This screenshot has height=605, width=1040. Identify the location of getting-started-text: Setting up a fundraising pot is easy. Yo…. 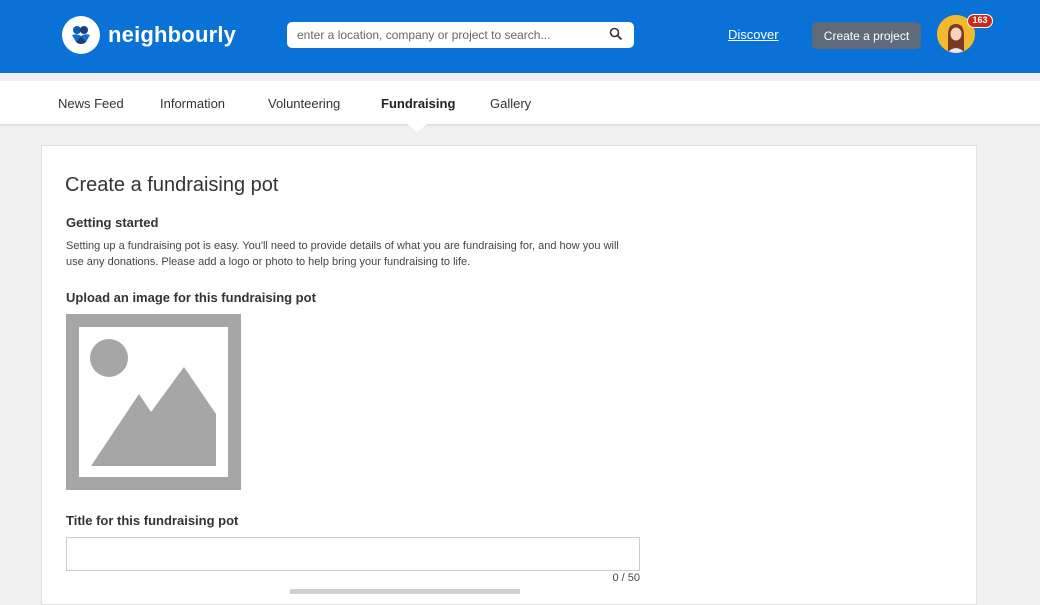
(342, 254).